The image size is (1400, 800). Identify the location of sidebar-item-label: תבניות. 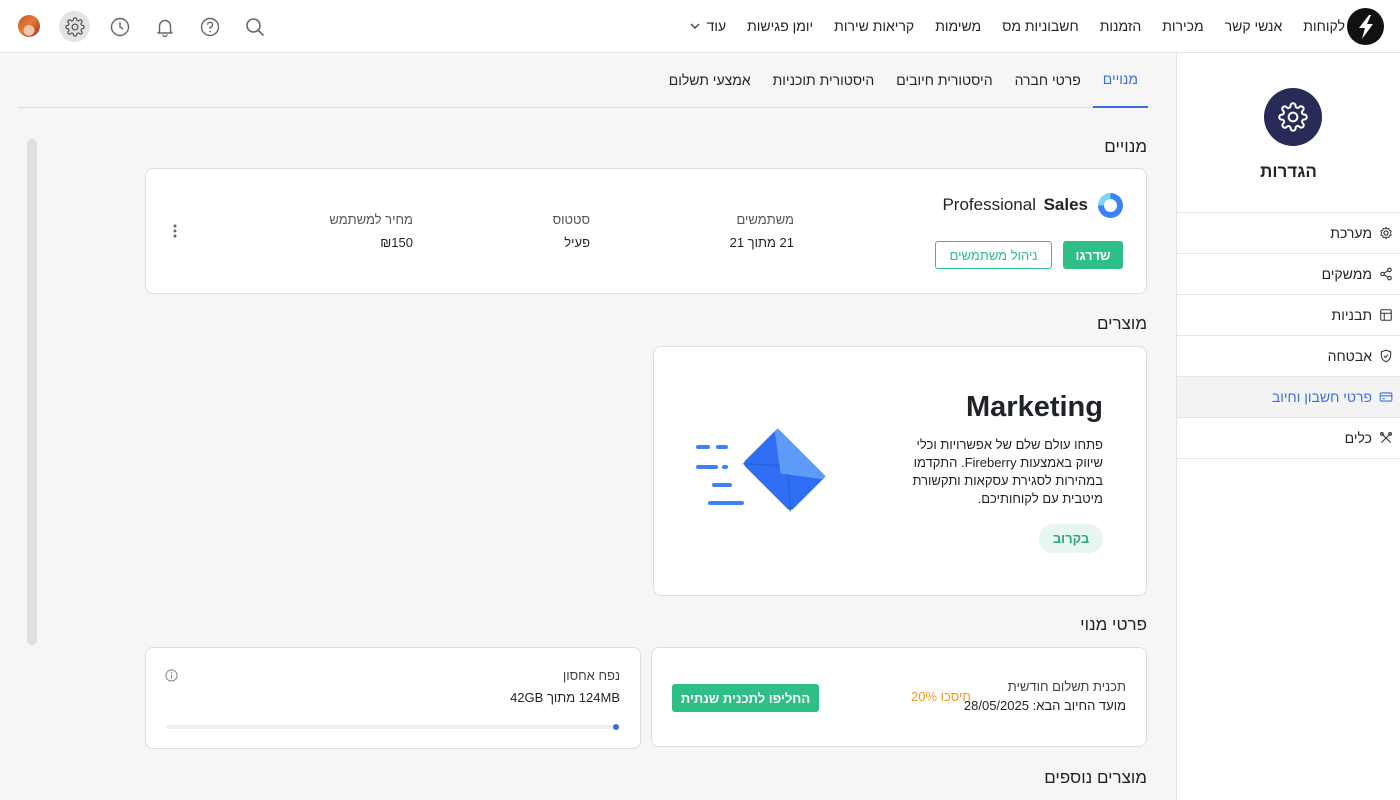
(1351, 315).